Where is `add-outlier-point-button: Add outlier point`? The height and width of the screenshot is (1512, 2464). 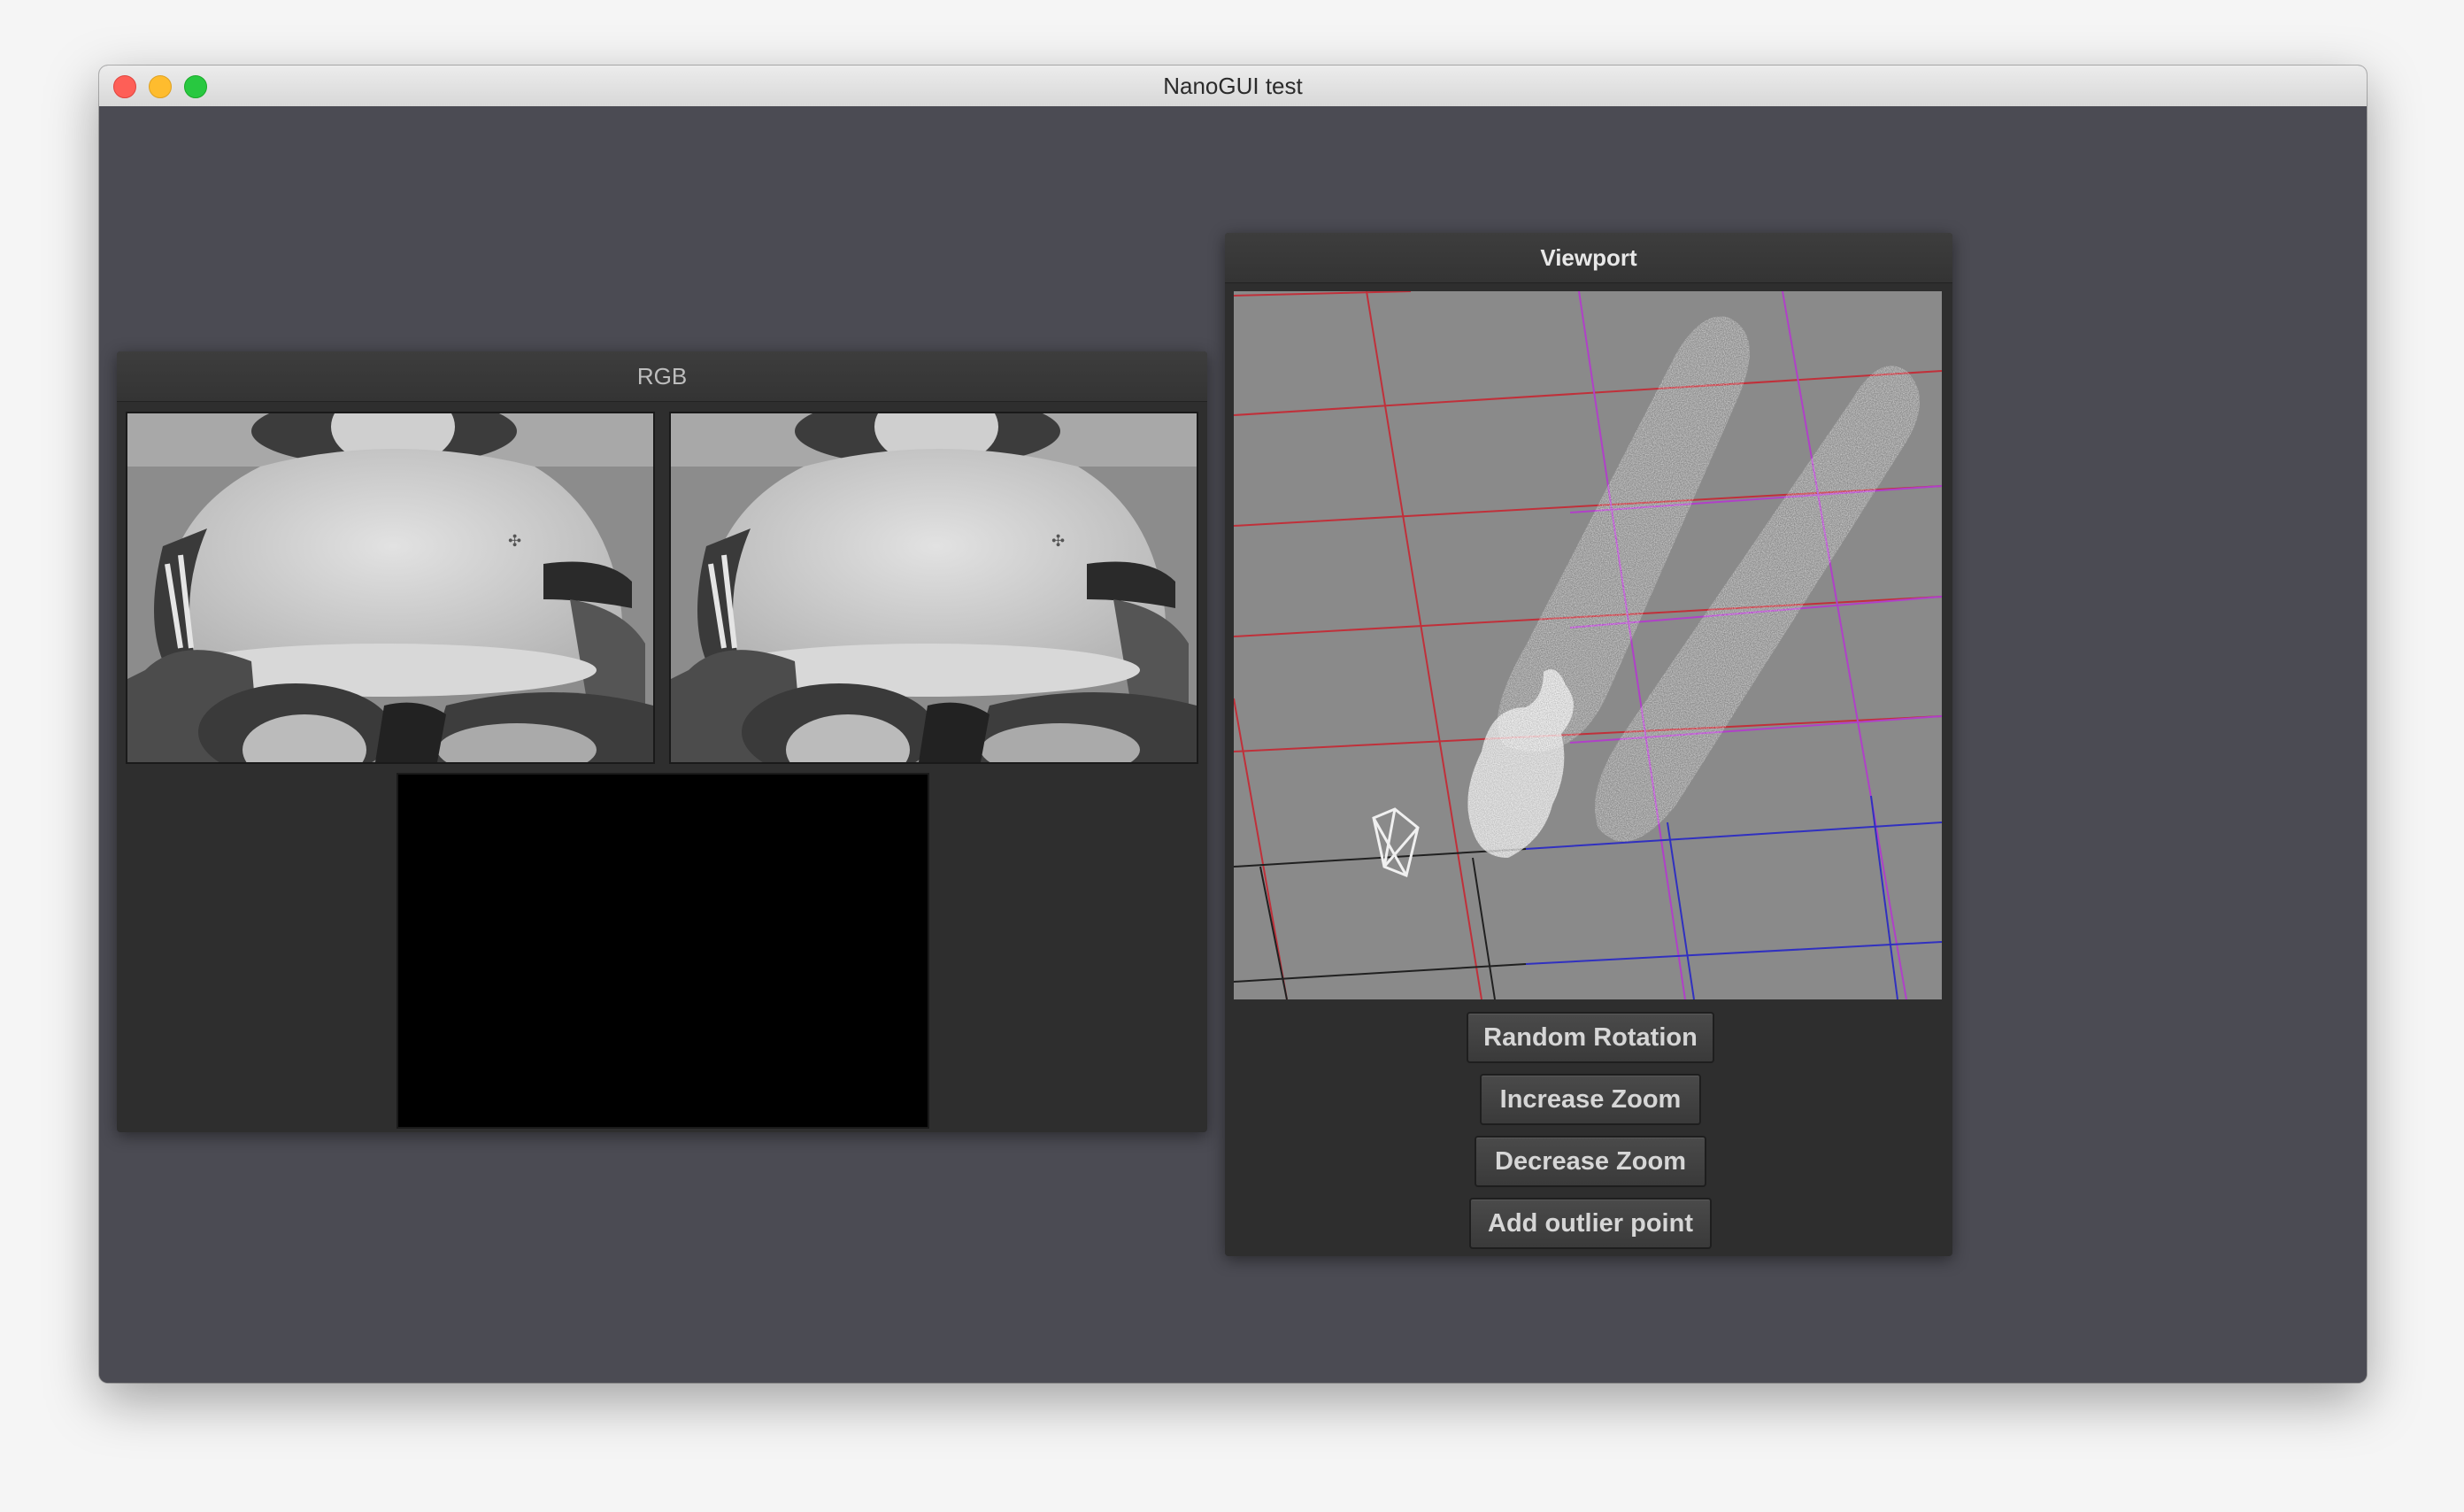
add-outlier-point-button: Add outlier point is located at coordinates (1591, 1223).